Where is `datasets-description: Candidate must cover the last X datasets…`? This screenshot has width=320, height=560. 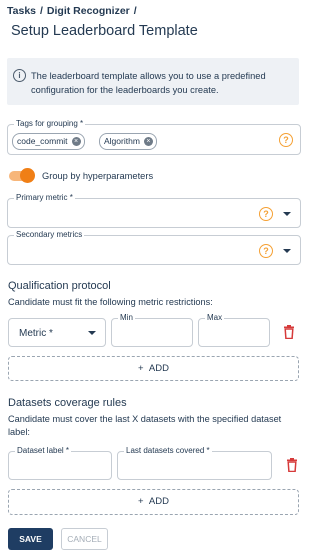
datasets-description: Candidate must cover the last X datasets… is located at coordinates (145, 425).